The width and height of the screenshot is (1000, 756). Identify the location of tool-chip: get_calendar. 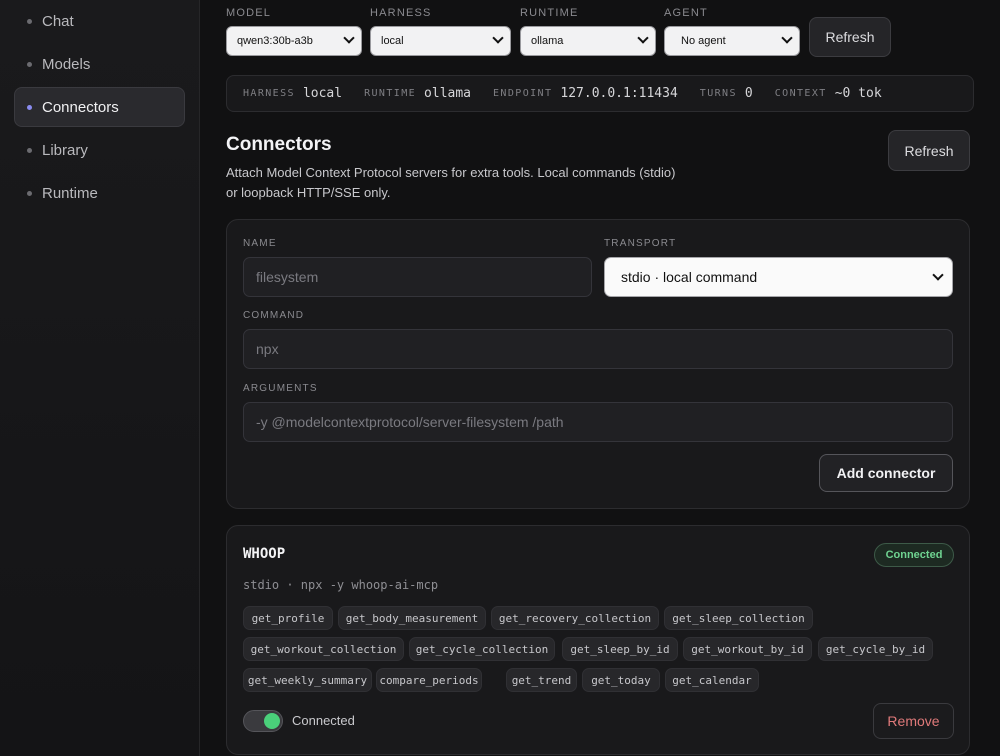
(712, 680).